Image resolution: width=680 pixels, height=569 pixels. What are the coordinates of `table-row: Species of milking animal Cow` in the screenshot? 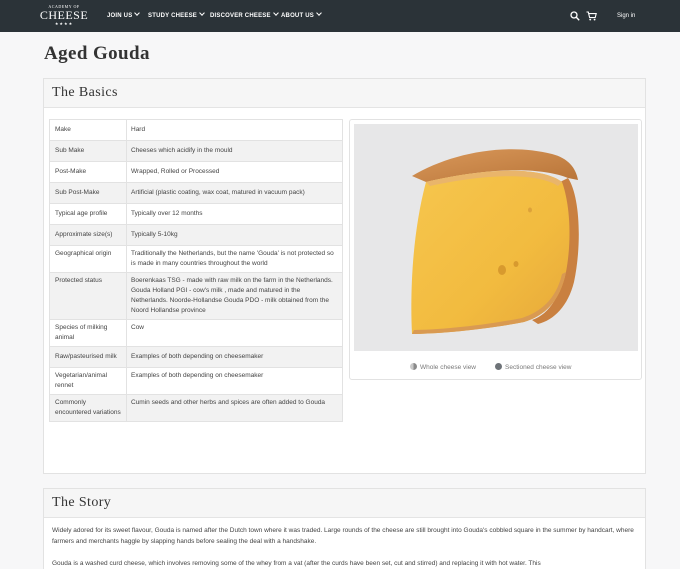 It's located at (196, 333).